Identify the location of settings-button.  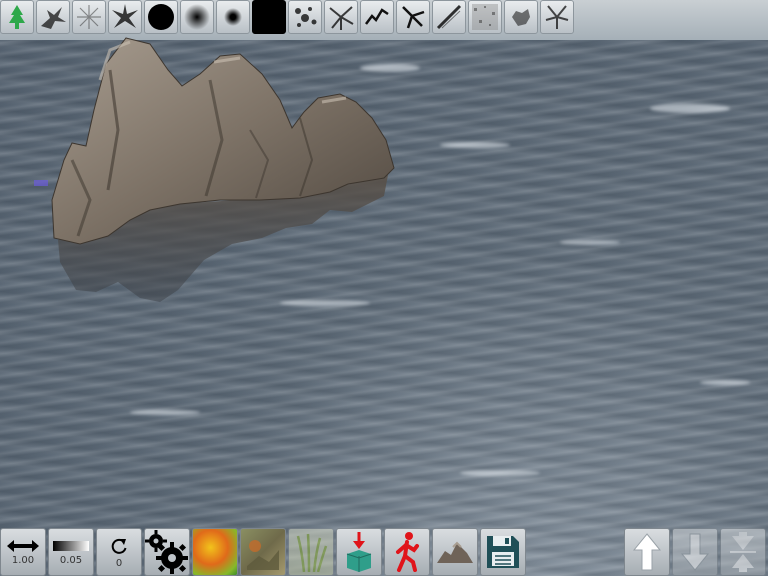
(167, 552).